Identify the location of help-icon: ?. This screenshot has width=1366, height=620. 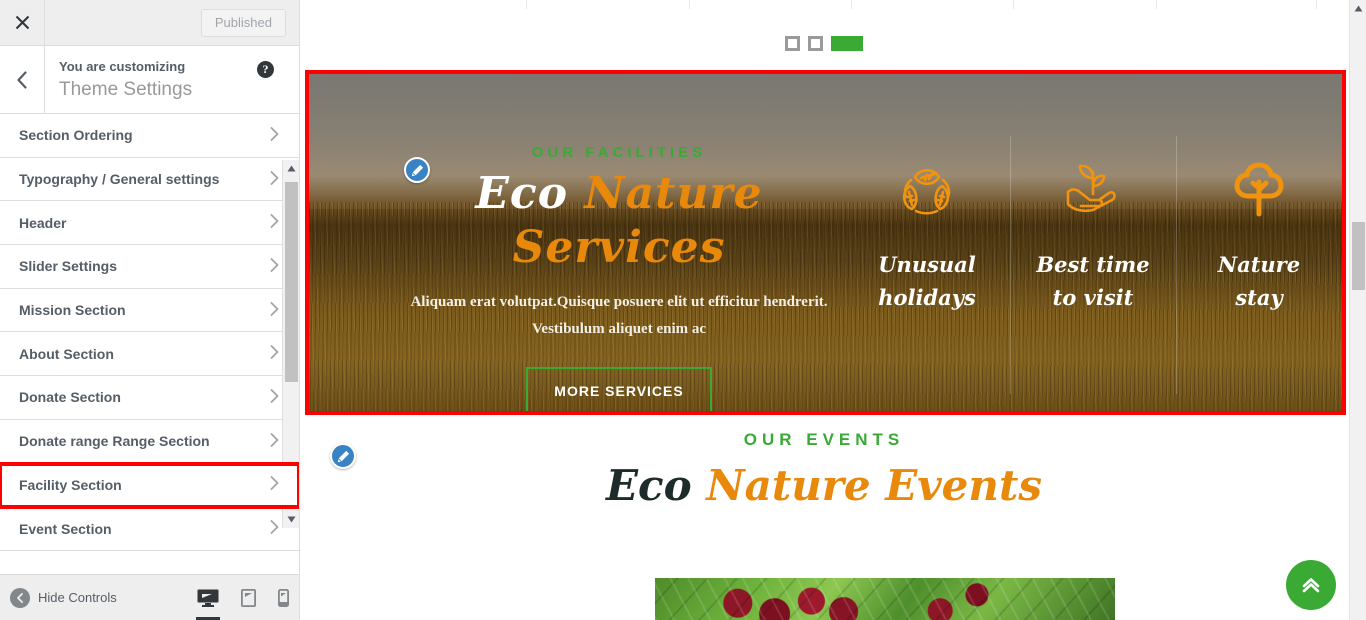
(265, 69).